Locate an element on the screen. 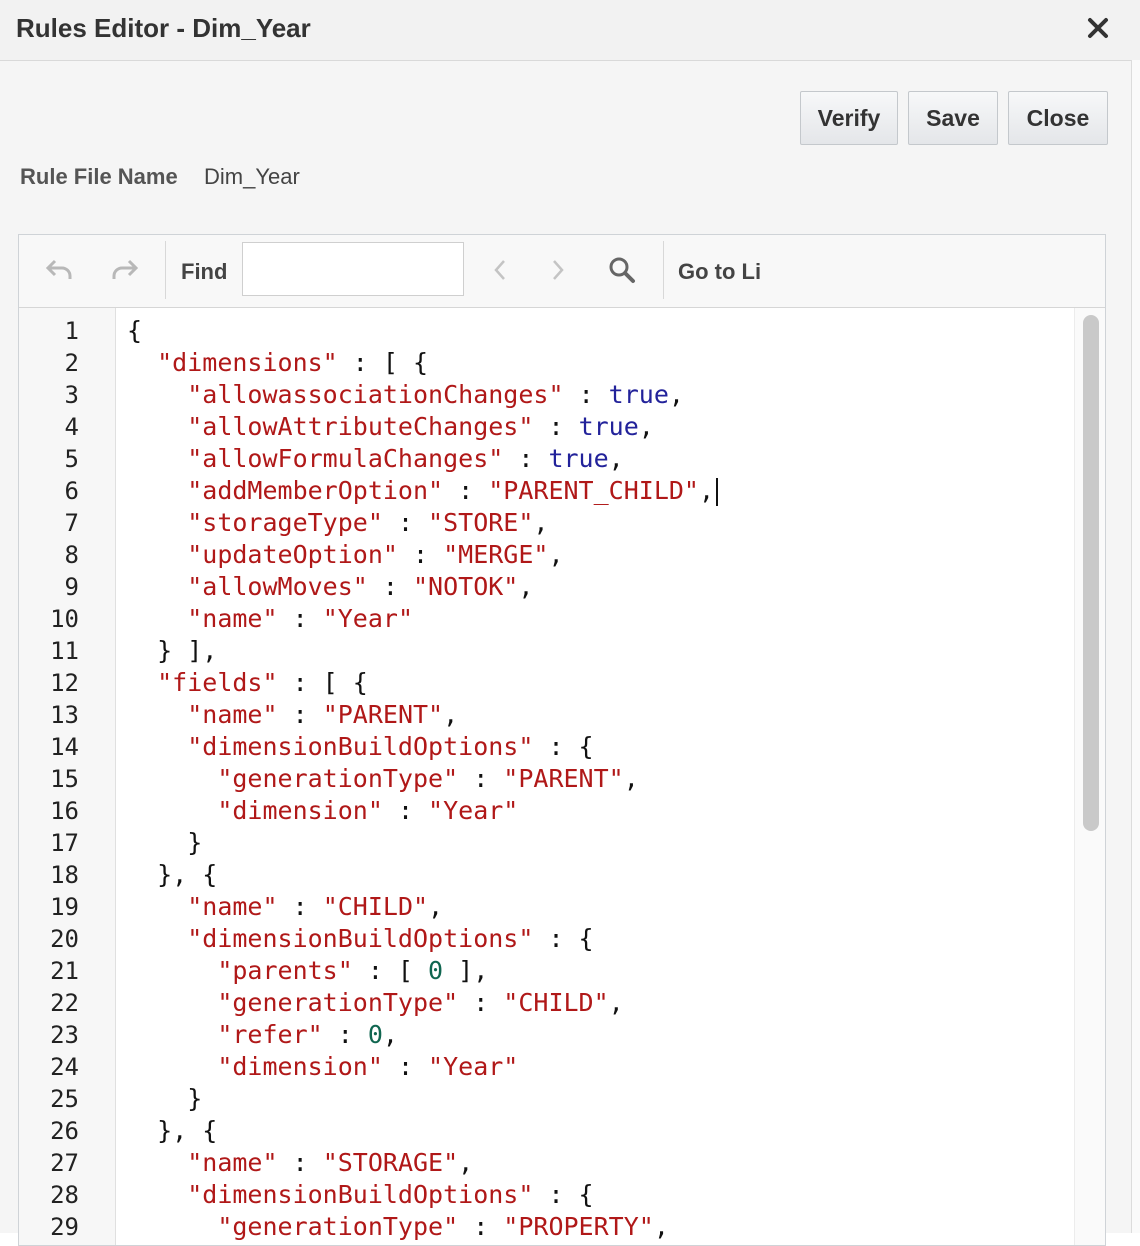 This screenshot has width=1140, height=1246. code-token: "PROPERTY" is located at coordinates (578, 1226).